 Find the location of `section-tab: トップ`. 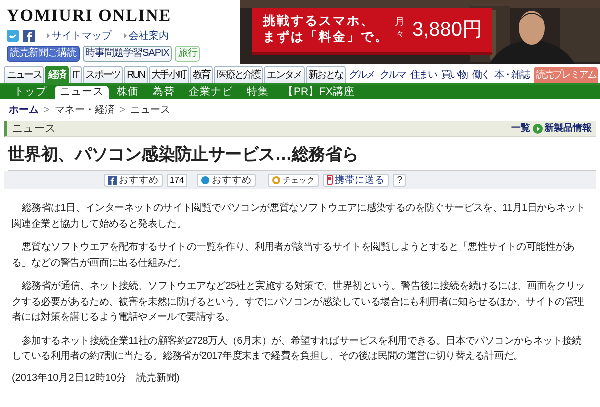

section-tab: トップ is located at coordinates (30, 92).